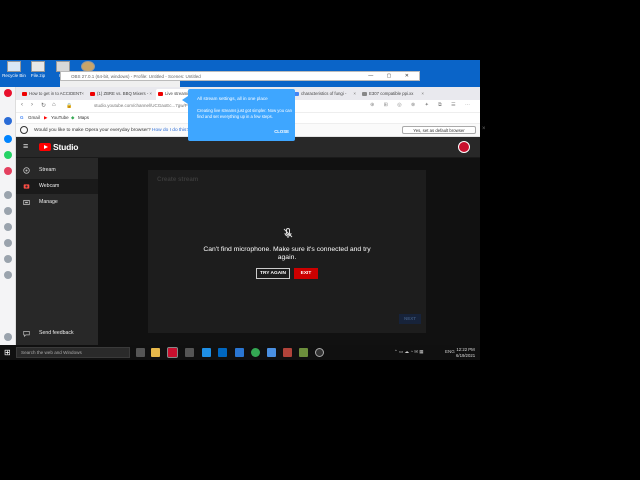 This screenshot has height=480, width=640. I want to click on menu-icon: ≡, so click(25, 146).